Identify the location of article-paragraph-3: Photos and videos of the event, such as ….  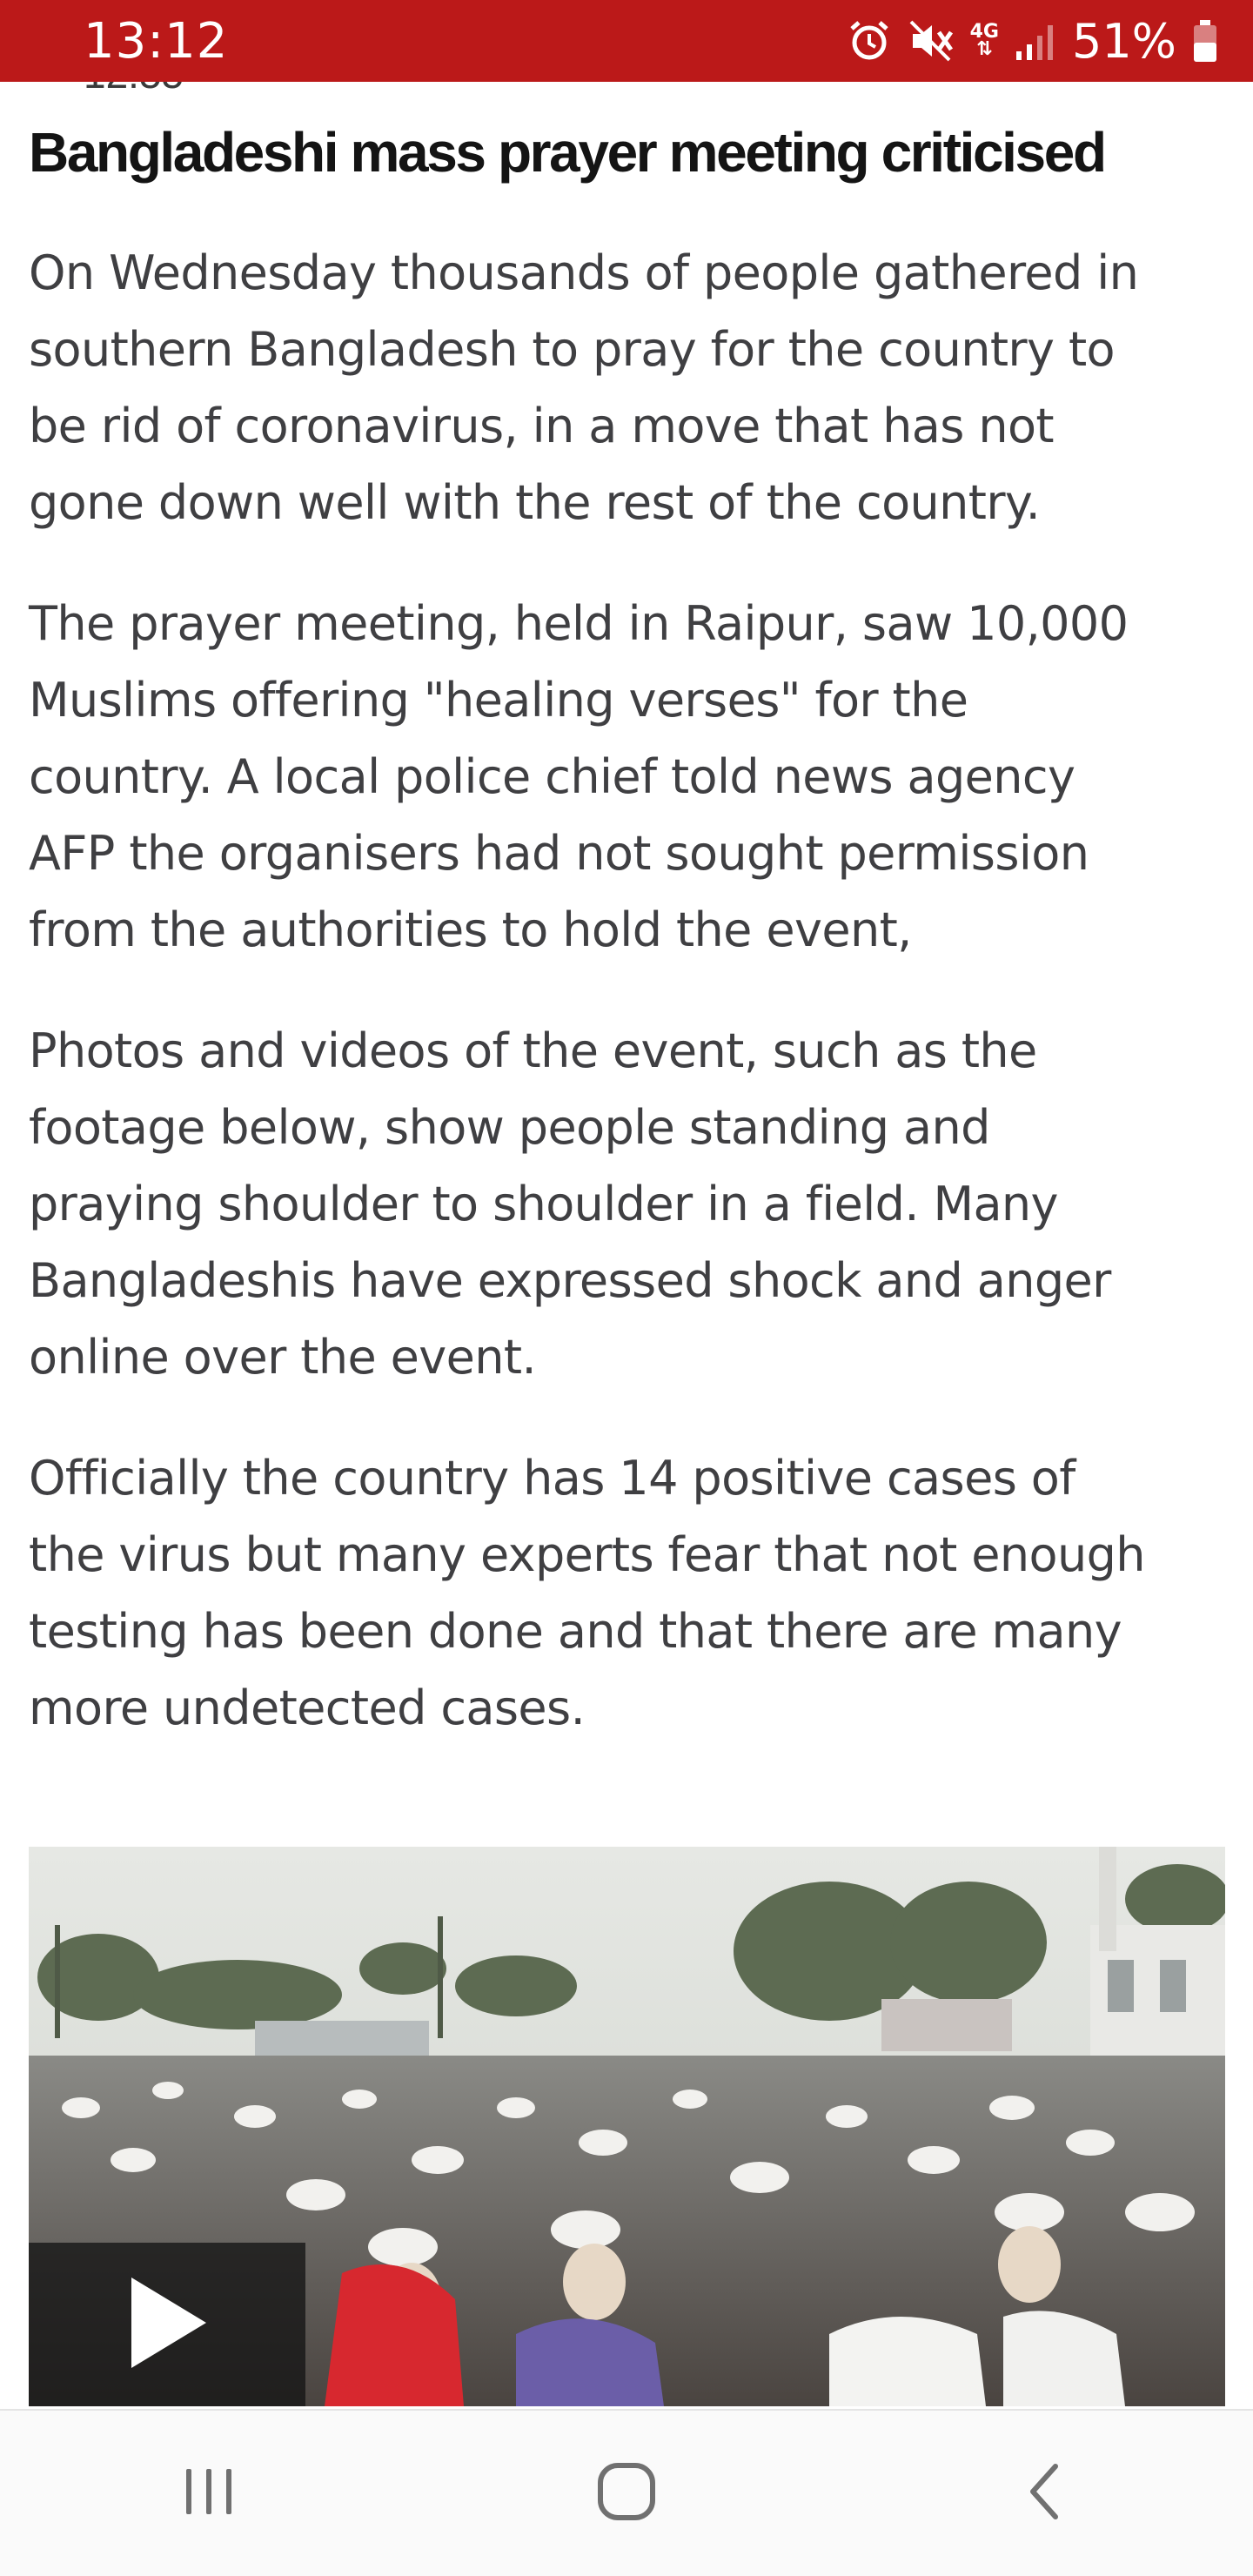
(627, 1204).